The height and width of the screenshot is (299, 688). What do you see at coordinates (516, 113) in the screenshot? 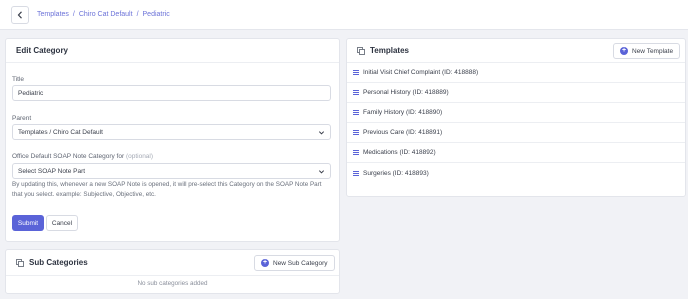
I see `template-item: Family History (ID: 418890)` at bounding box center [516, 113].